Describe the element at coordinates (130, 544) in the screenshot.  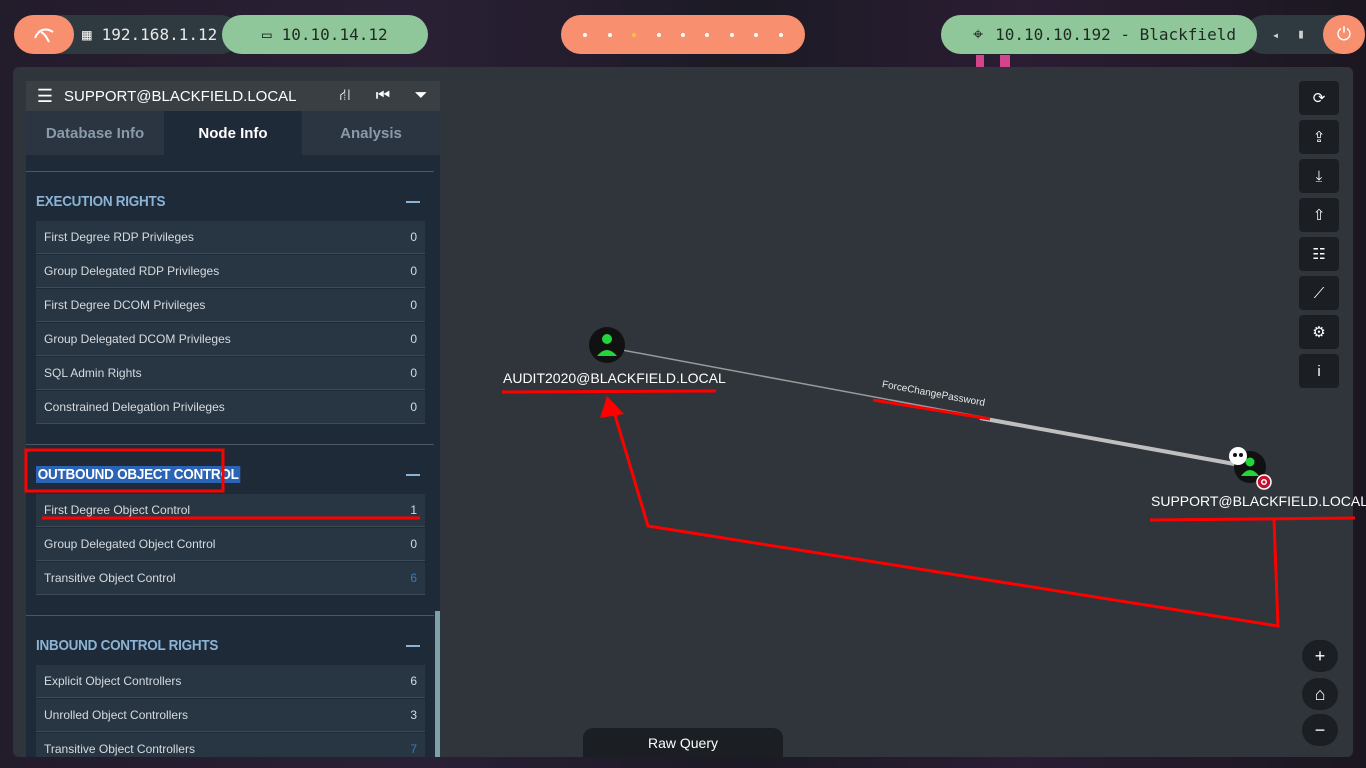
I see `row-label: Group Delegated Object Control` at that location.